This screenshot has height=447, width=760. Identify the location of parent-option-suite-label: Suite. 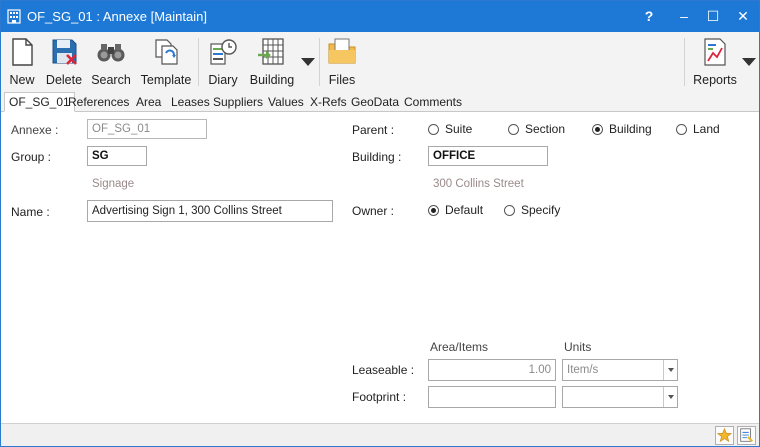
(458, 129).